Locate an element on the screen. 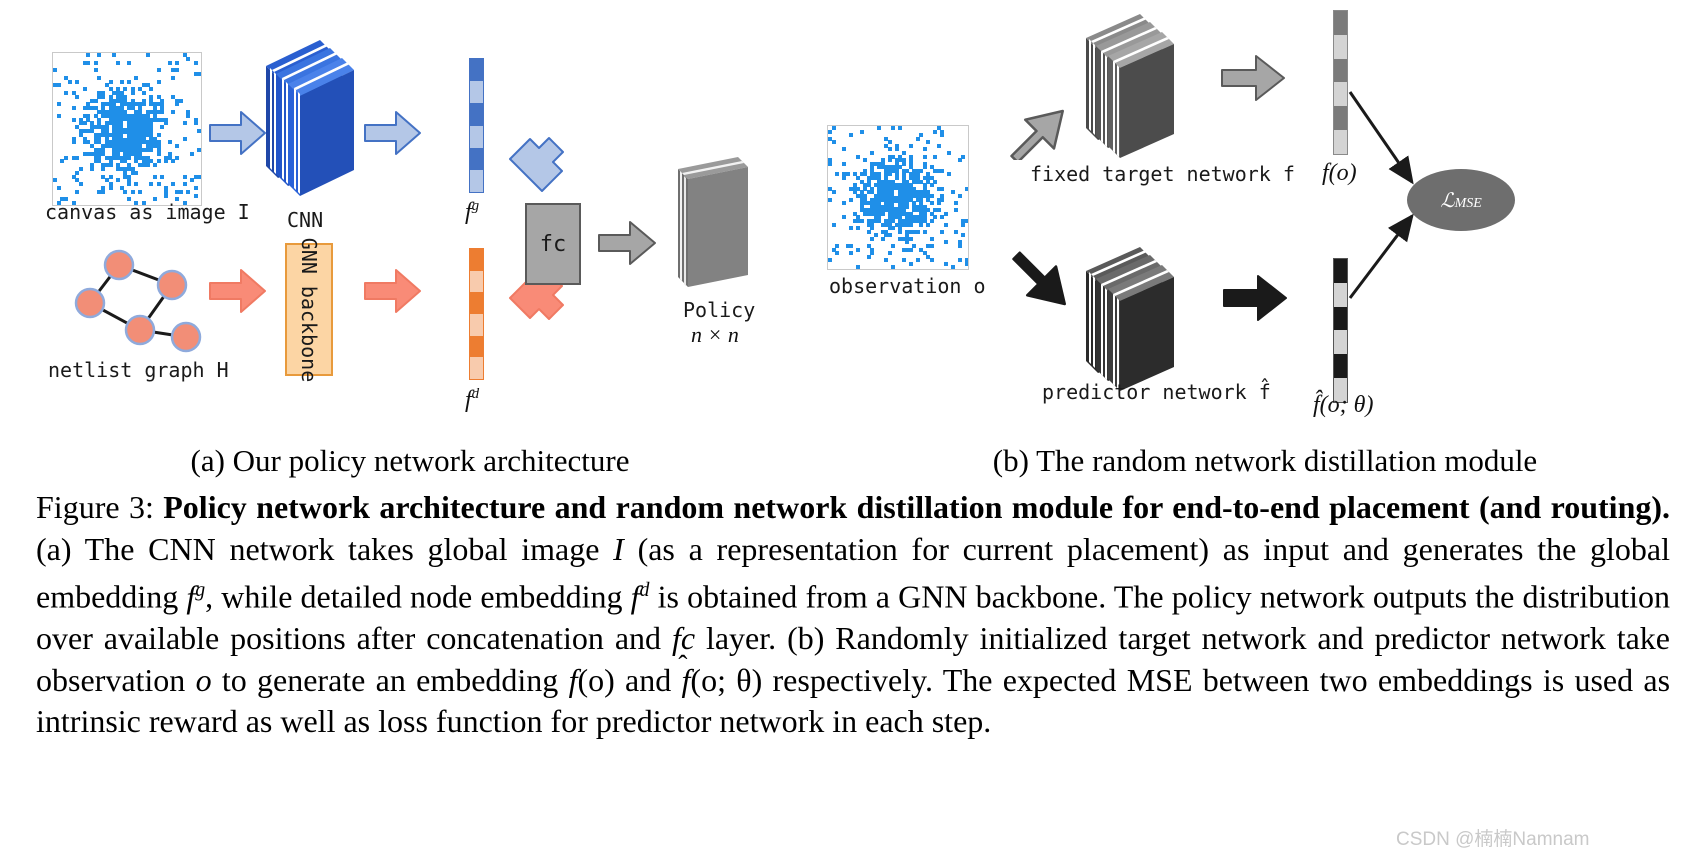  observation-image is located at coordinates (898, 197).